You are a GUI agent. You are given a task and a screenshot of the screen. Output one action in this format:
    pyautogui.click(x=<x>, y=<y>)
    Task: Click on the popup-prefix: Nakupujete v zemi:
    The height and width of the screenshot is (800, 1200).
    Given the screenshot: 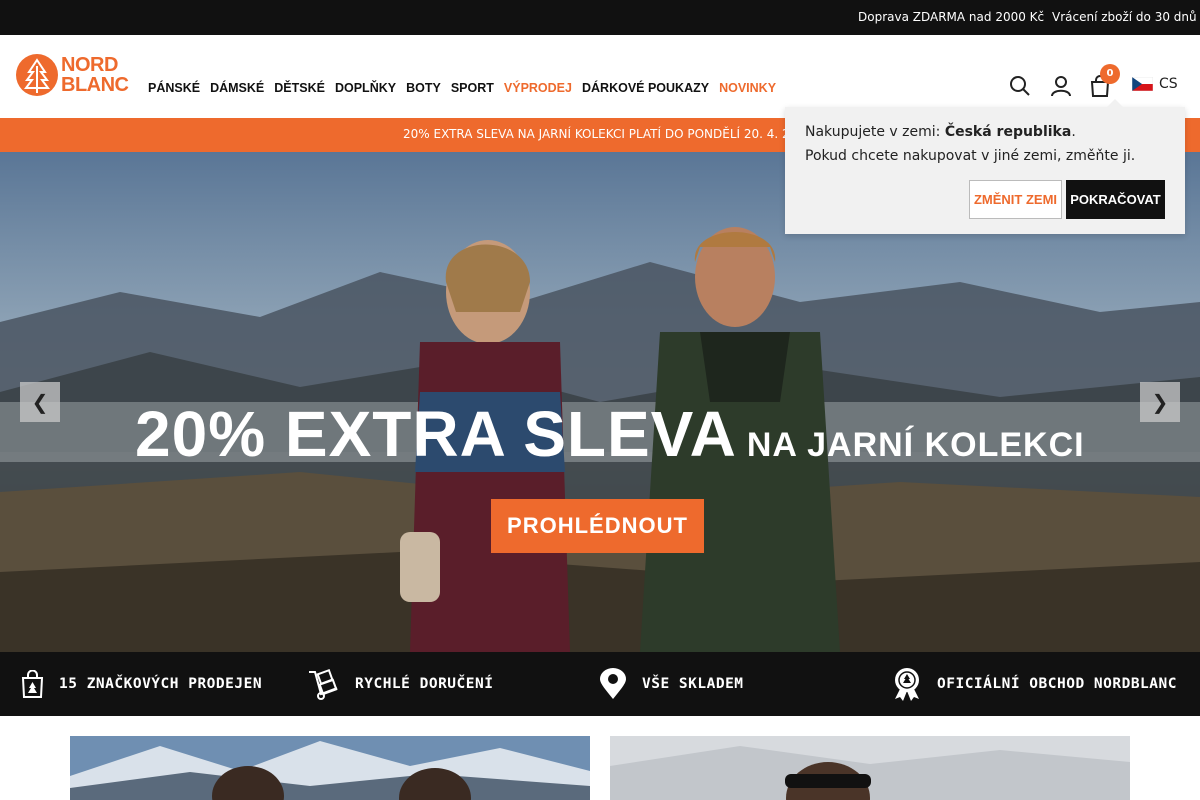 What is the action you would take?
    pyautogui.click(x=875, y=132)
    